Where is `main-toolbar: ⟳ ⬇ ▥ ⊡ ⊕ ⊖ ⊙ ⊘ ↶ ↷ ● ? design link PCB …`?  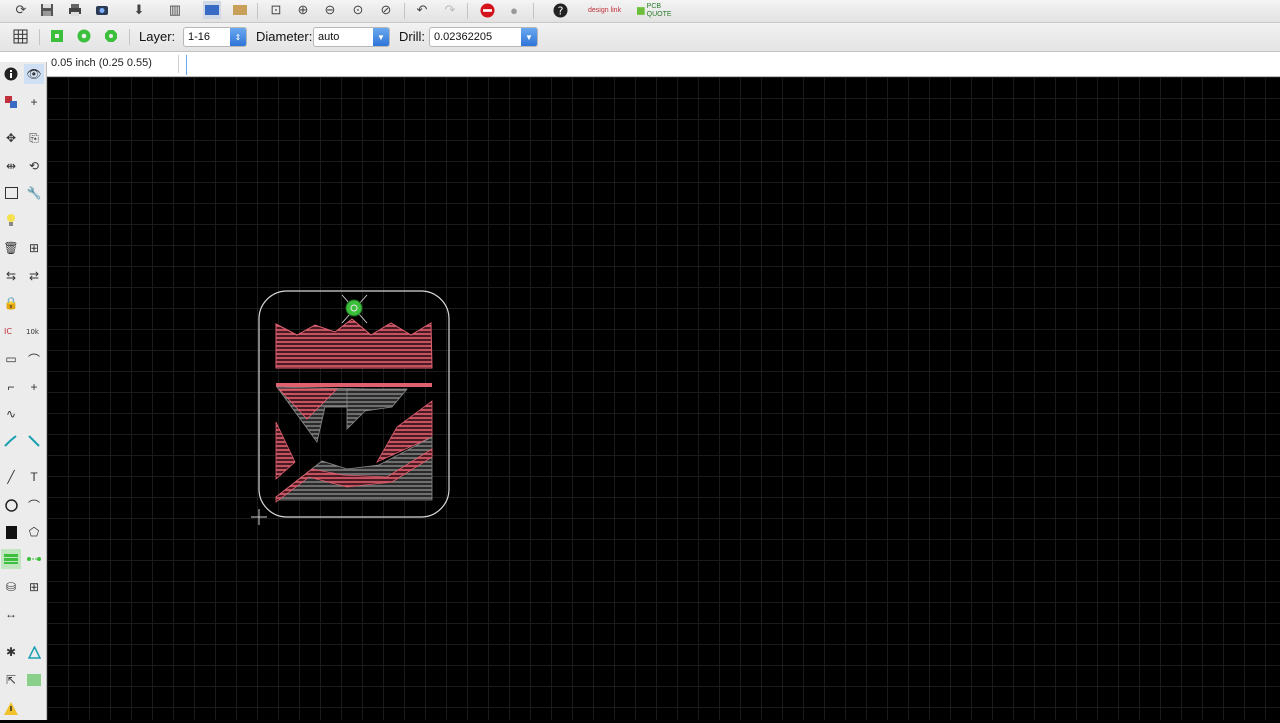
main-toolbar: ⟳ ⬇ ▥ ⊡ ⊕ ⊖ ⊙ ⊘ ↶ ↷ ● ? design link PCB … is located at coordinates (640, 11).